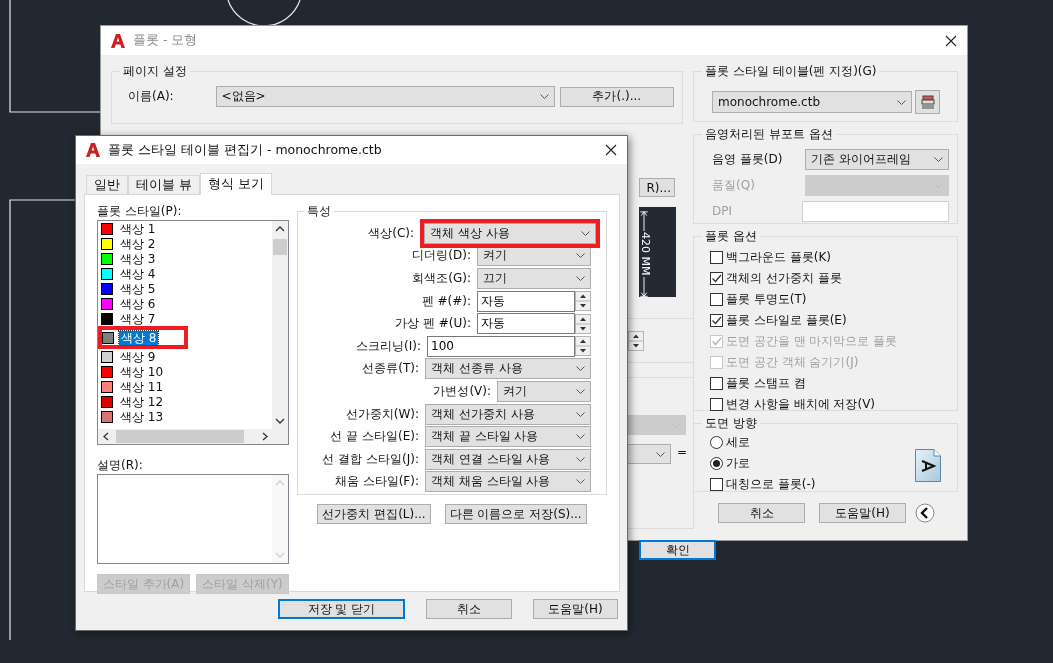 This screenshot has height=663, width=1053. I want to click on list-item: 색상 10, so click(185, 371).